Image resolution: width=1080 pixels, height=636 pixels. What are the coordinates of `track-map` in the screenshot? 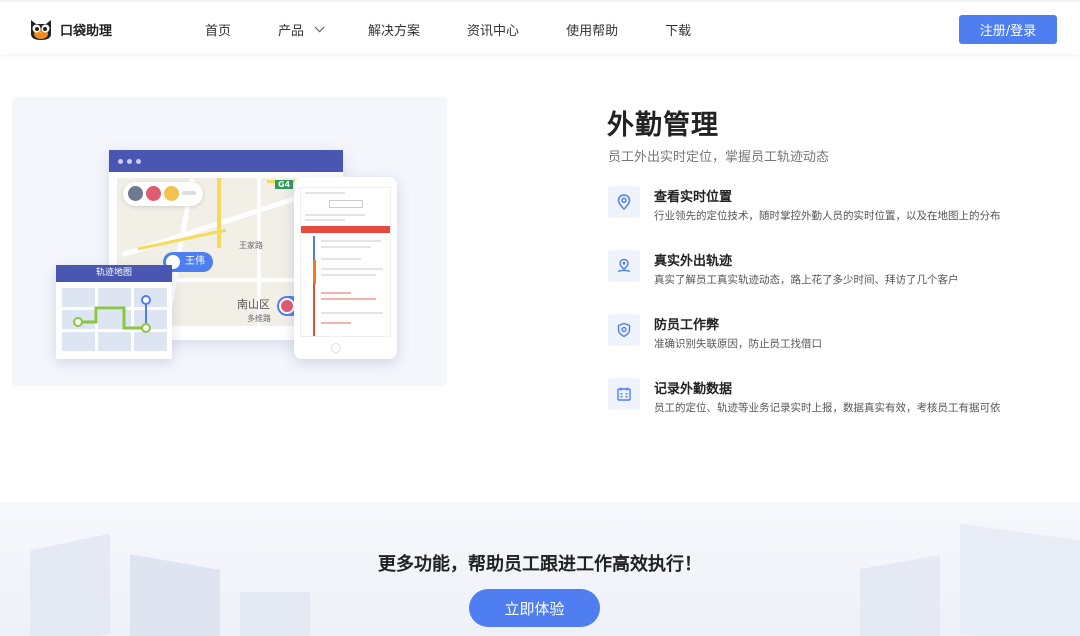 It's located at (114, 320).